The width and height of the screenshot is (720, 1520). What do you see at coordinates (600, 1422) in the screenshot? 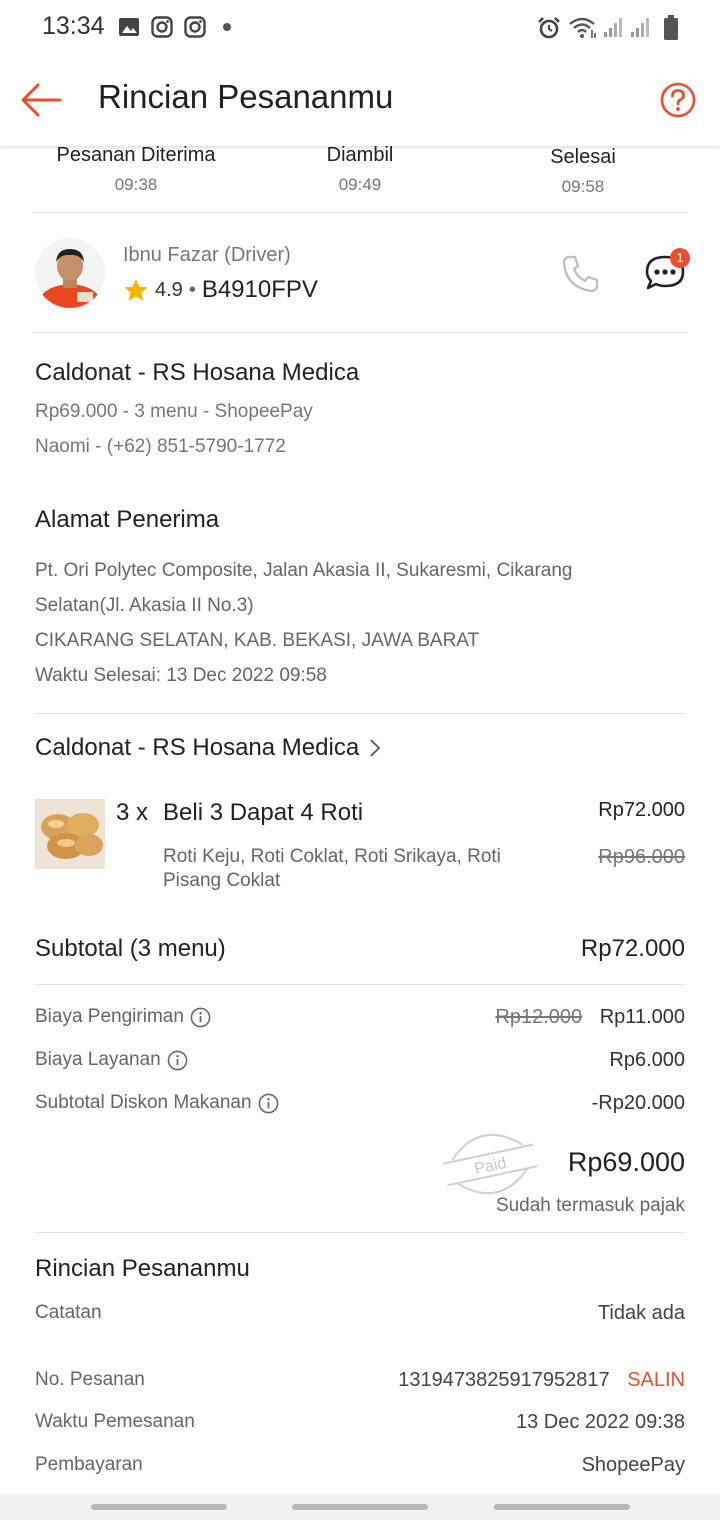
I see `order-time-value: 13 Dec 2022 09:38` at bounding box center [600, 1422].